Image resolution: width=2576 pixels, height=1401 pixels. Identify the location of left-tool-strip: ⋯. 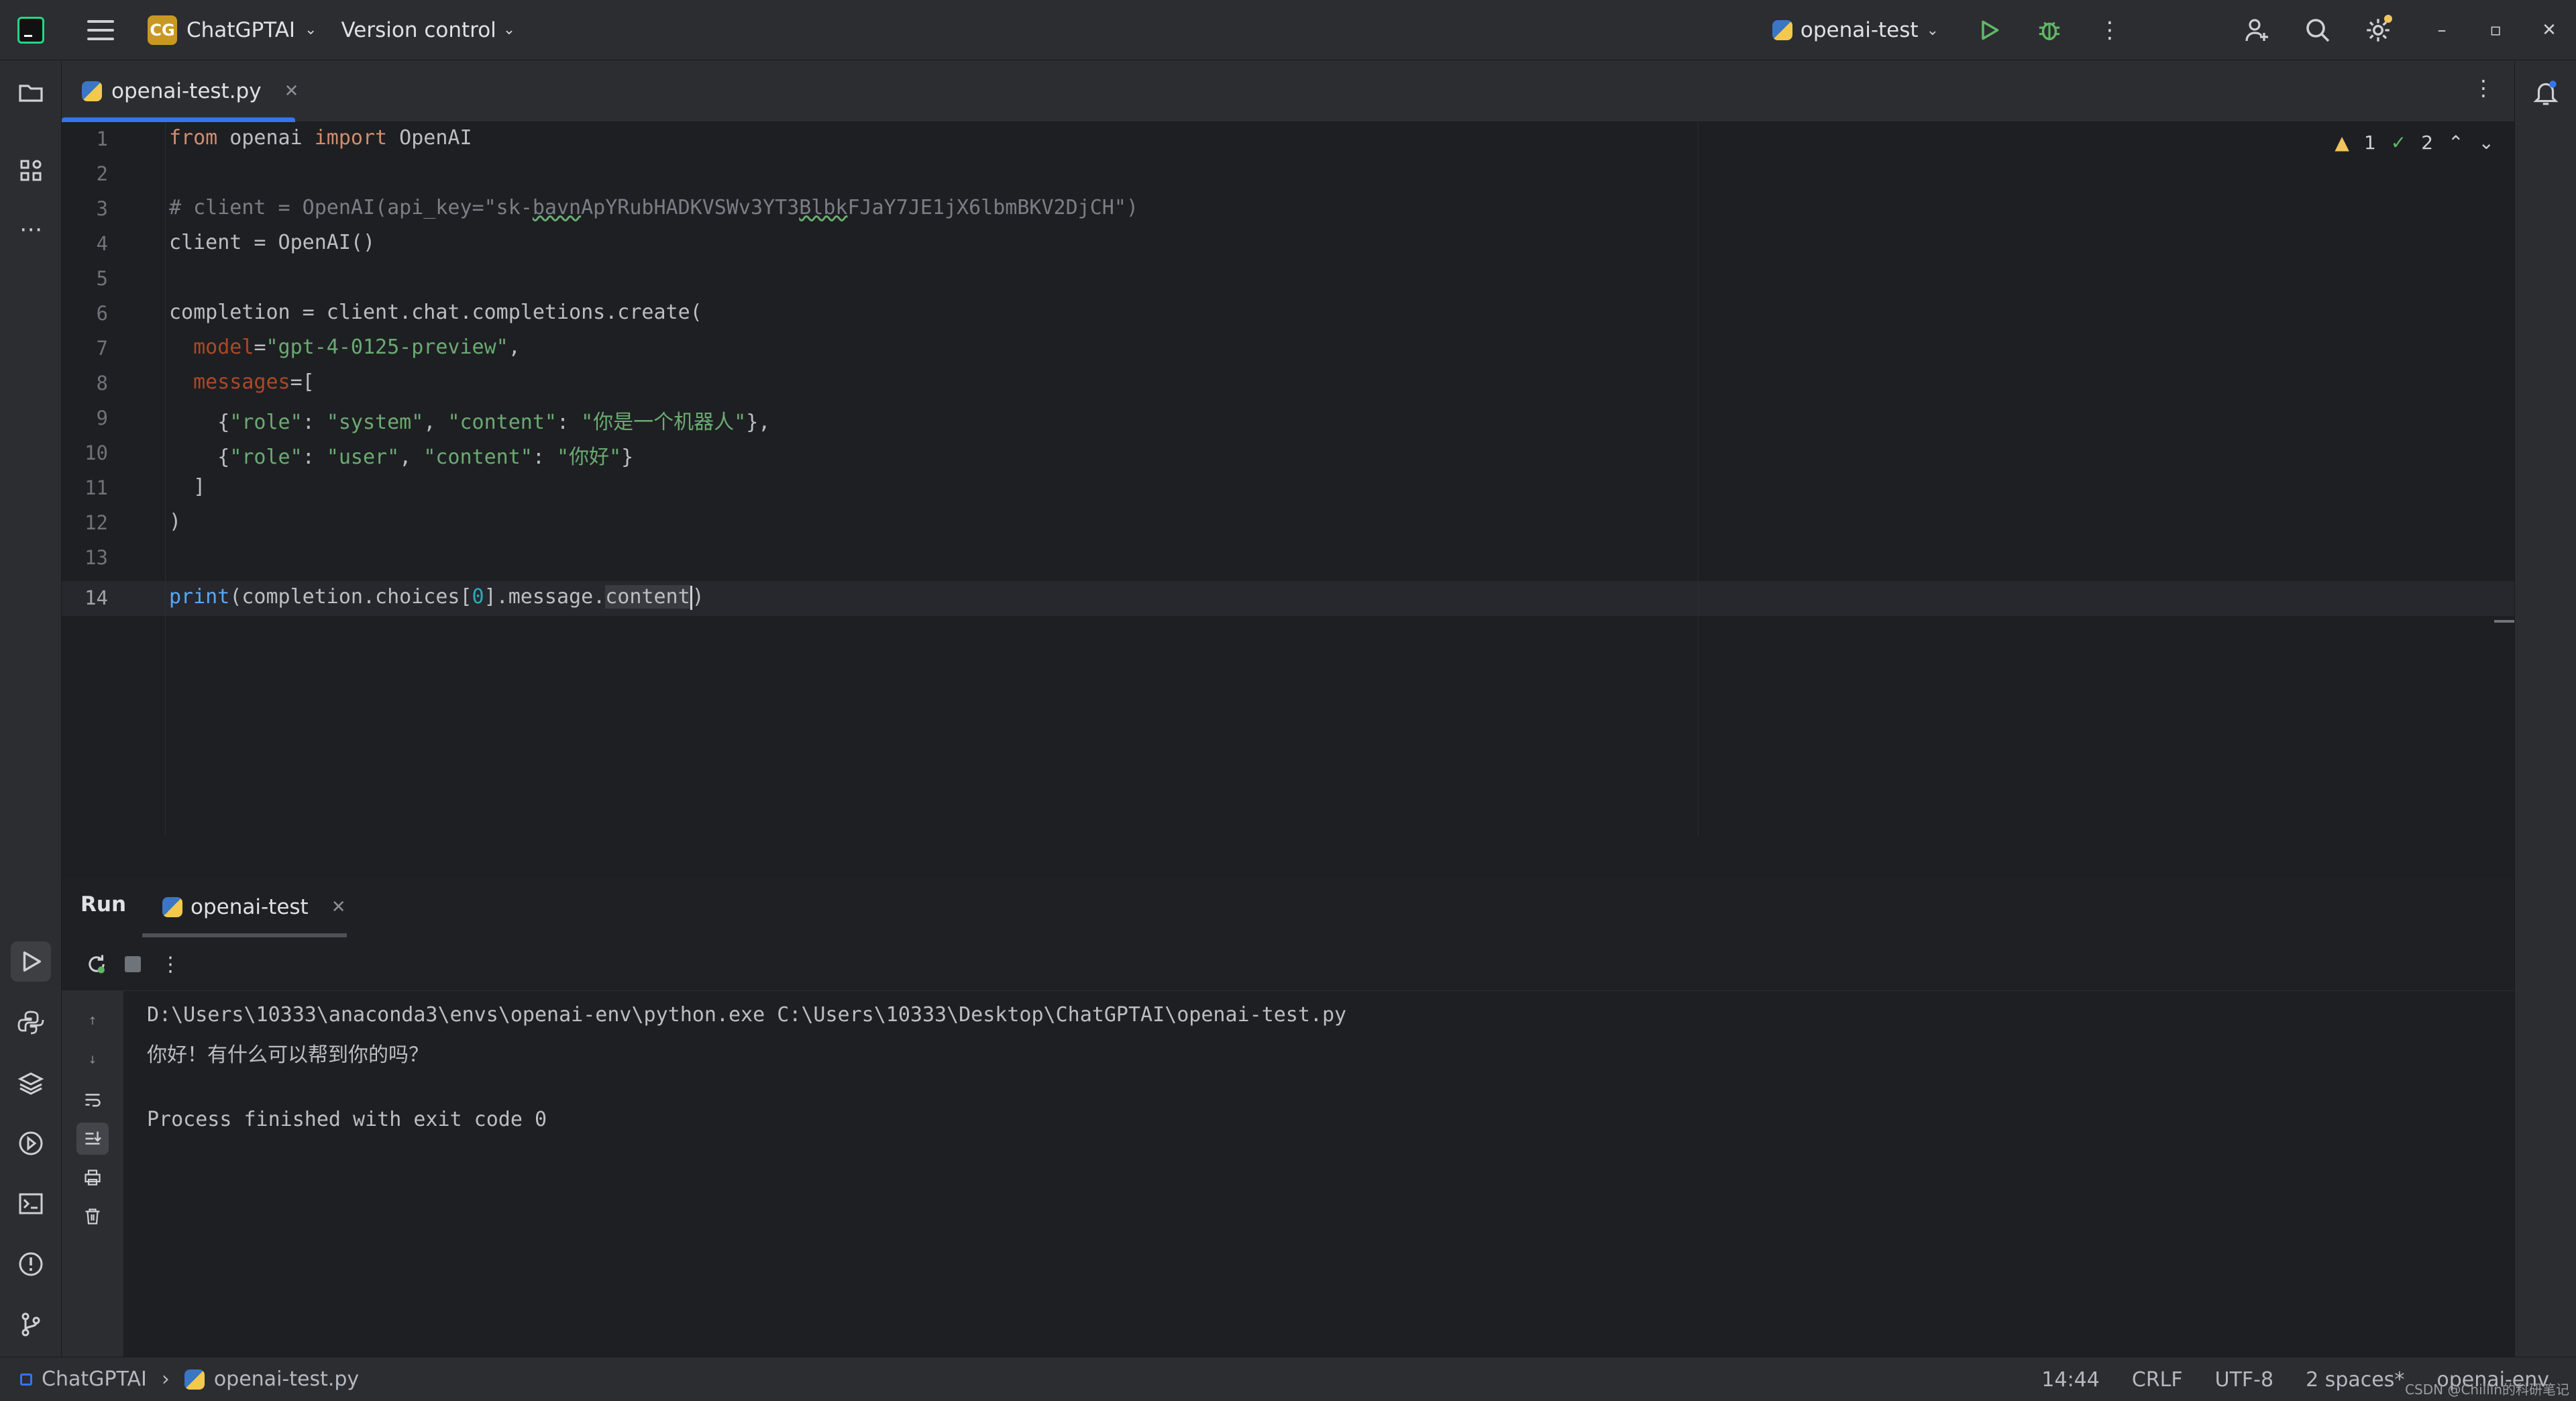
(31, 708).